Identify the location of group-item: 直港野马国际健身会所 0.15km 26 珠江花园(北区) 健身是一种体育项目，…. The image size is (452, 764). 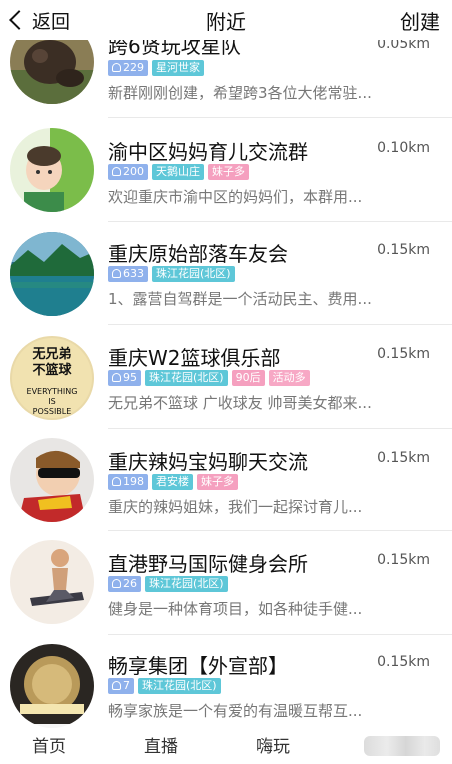
(226, 584).